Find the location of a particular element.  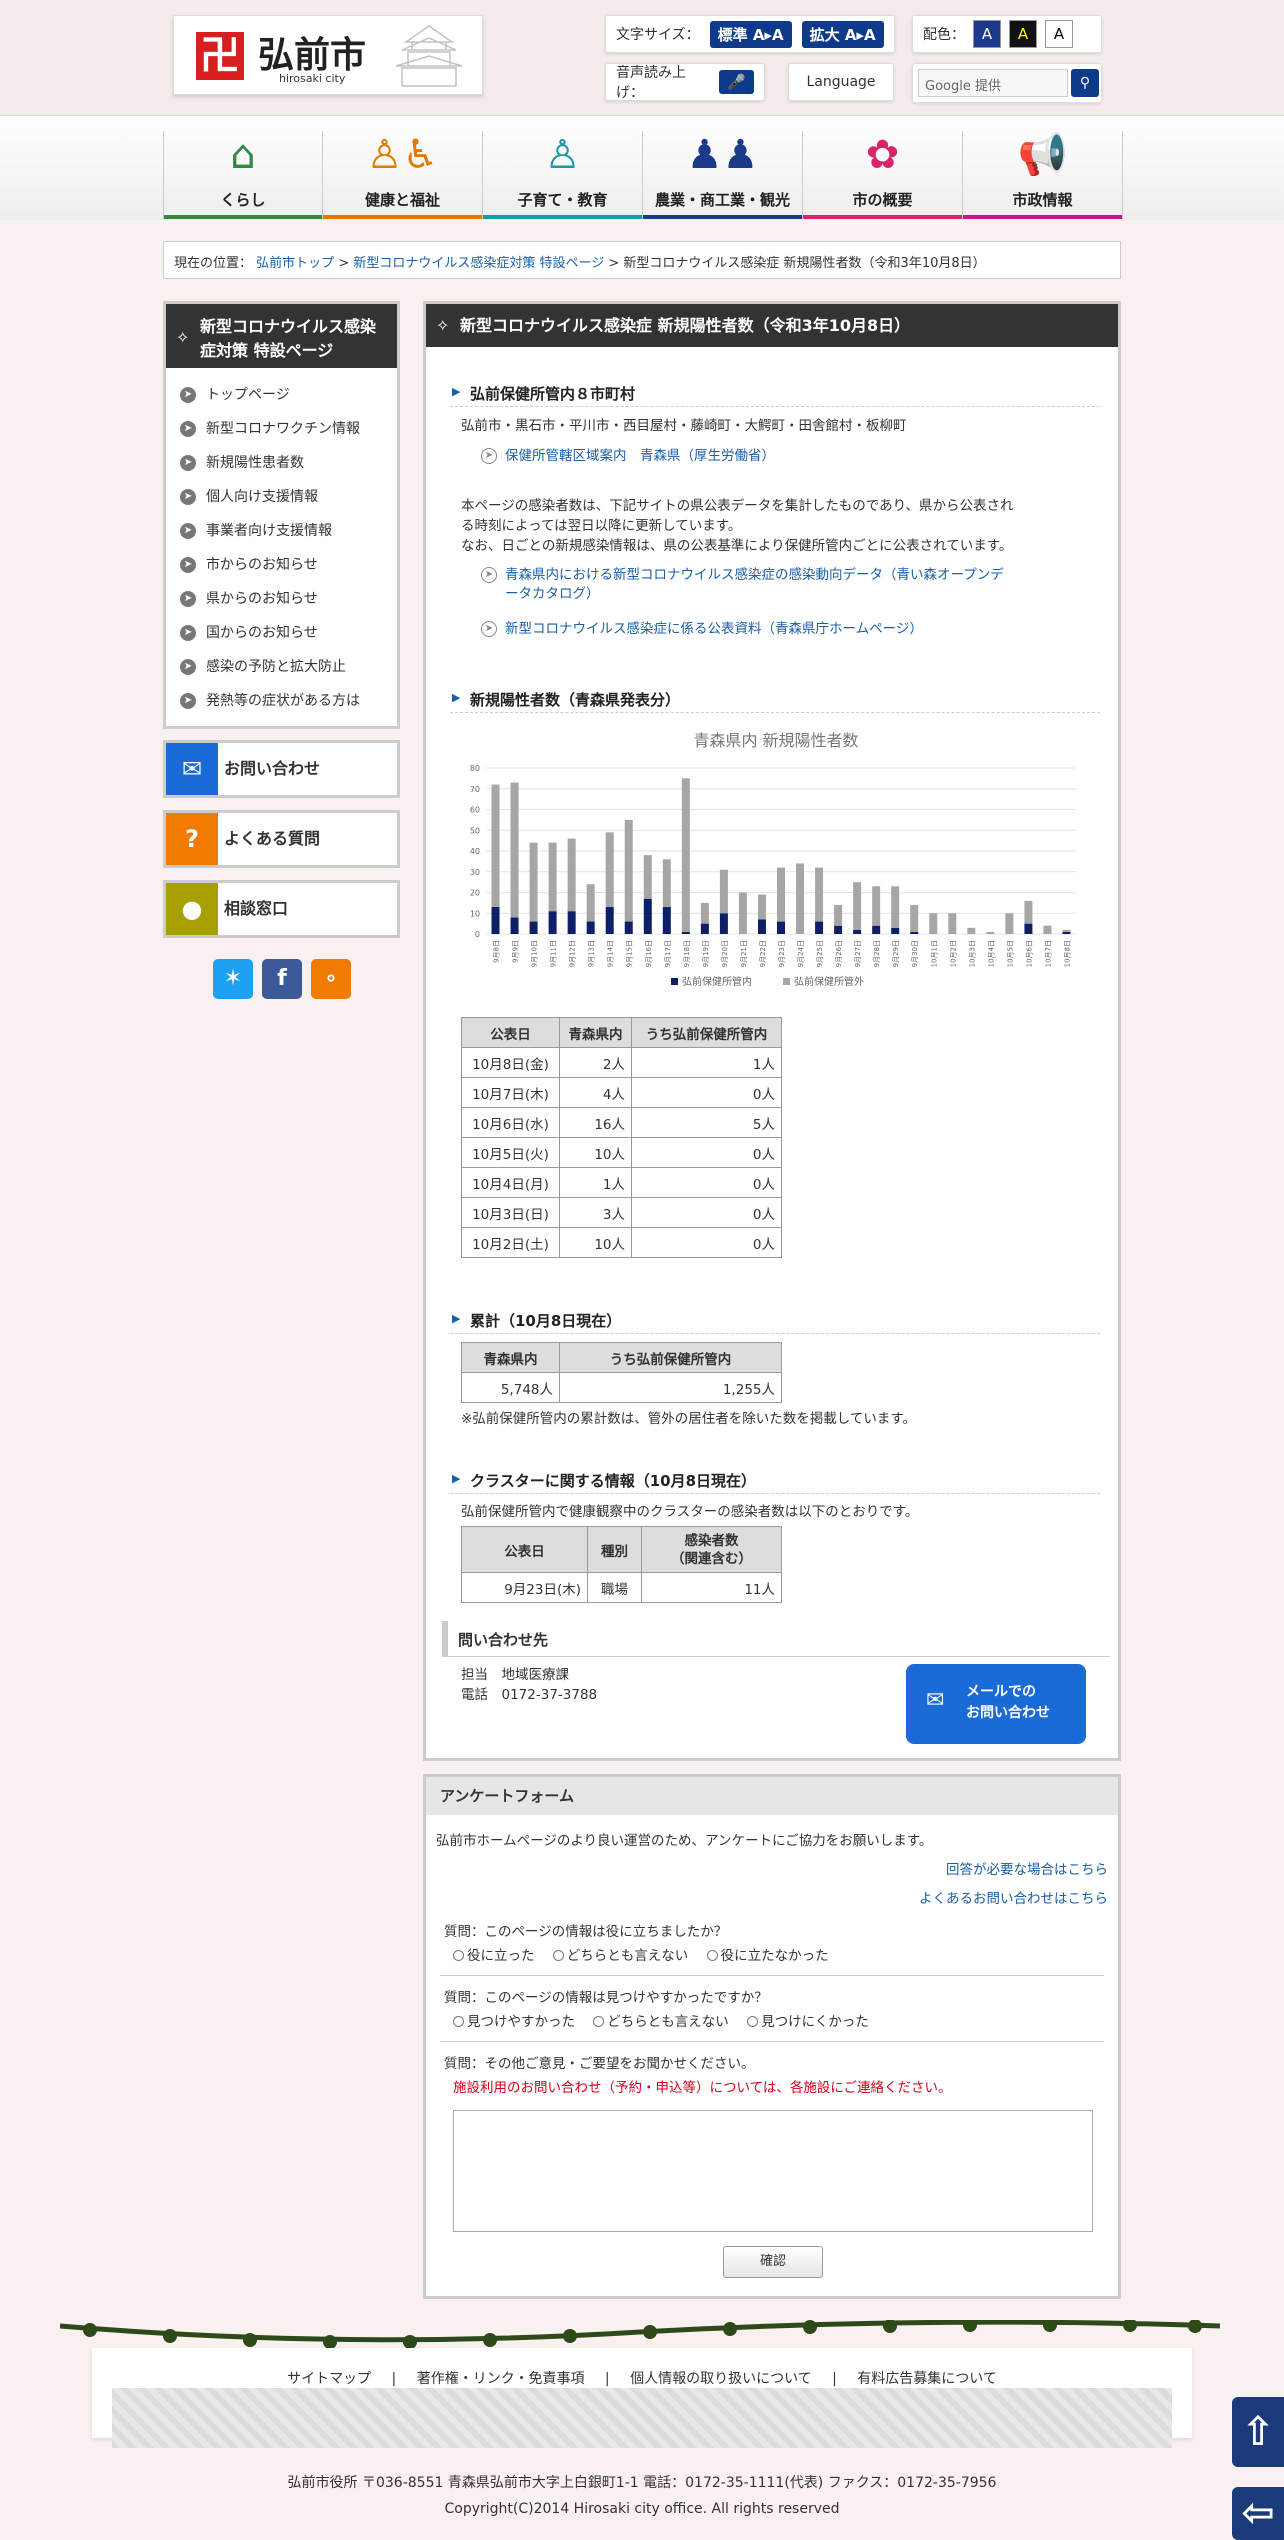

sidebar-item-national-news: ➤ 国からのお知らせ is located at coordinates (281, 633).